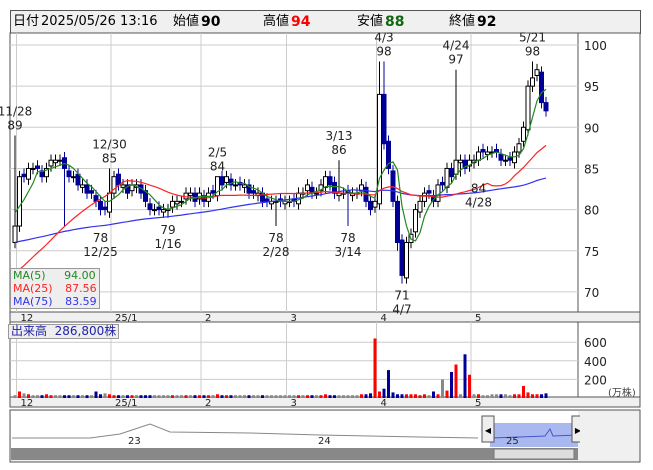 This screenshot has width=653, height=470. I want to click on annotation-date: 5/21, so click(532, 37).